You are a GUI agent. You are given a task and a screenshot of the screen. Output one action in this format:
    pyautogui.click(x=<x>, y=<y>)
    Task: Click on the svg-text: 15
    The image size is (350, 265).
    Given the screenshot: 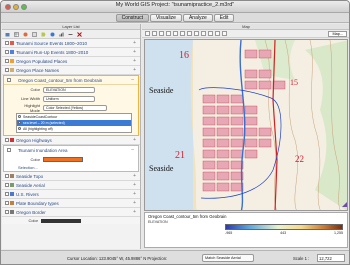 What is the action you would take?
    pyautogui.click(x=294, y=82)
    